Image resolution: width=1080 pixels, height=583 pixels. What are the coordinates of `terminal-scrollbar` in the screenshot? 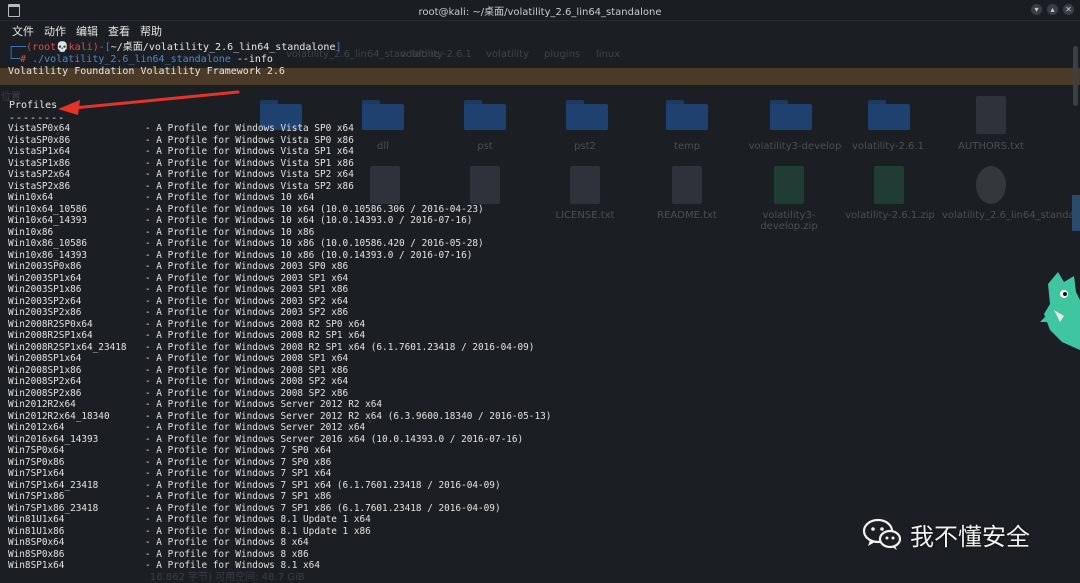 It's located at (1075, 76).